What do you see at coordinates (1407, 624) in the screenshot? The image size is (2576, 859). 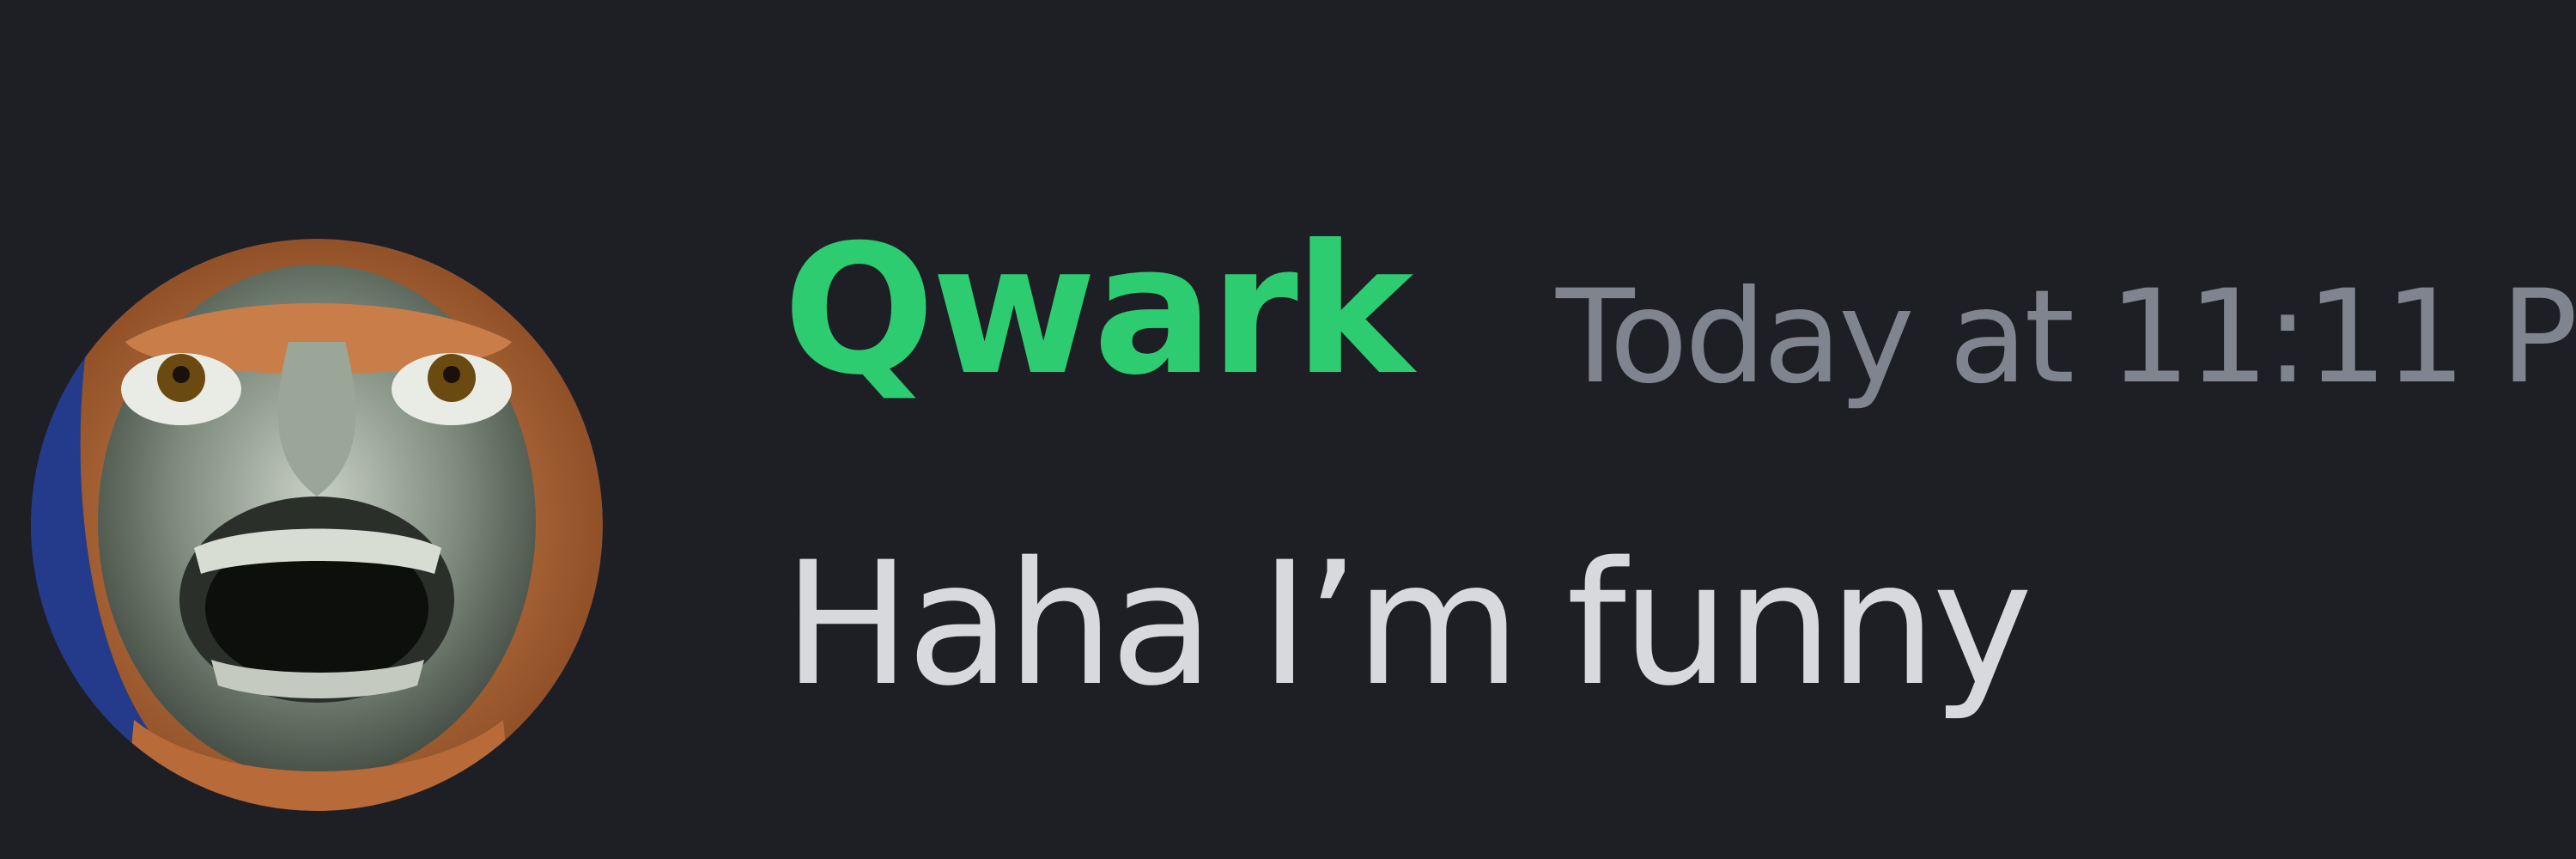 I see `message-text: Haha I’m funny` at bounding box center [1407, 624].